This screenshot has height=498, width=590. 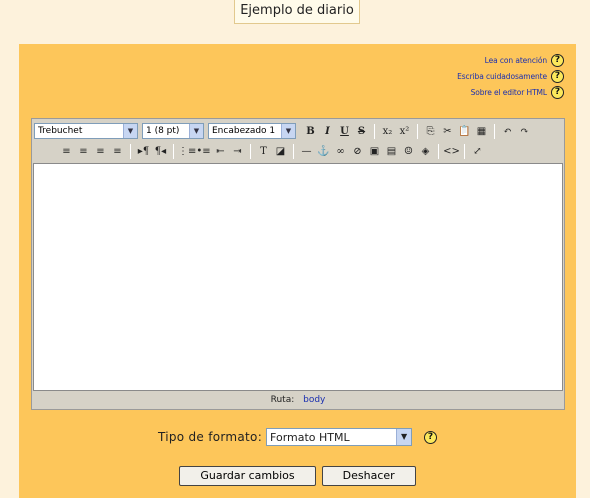 I want to click on align-right-icon: ≡, so click(x=100, y=151).